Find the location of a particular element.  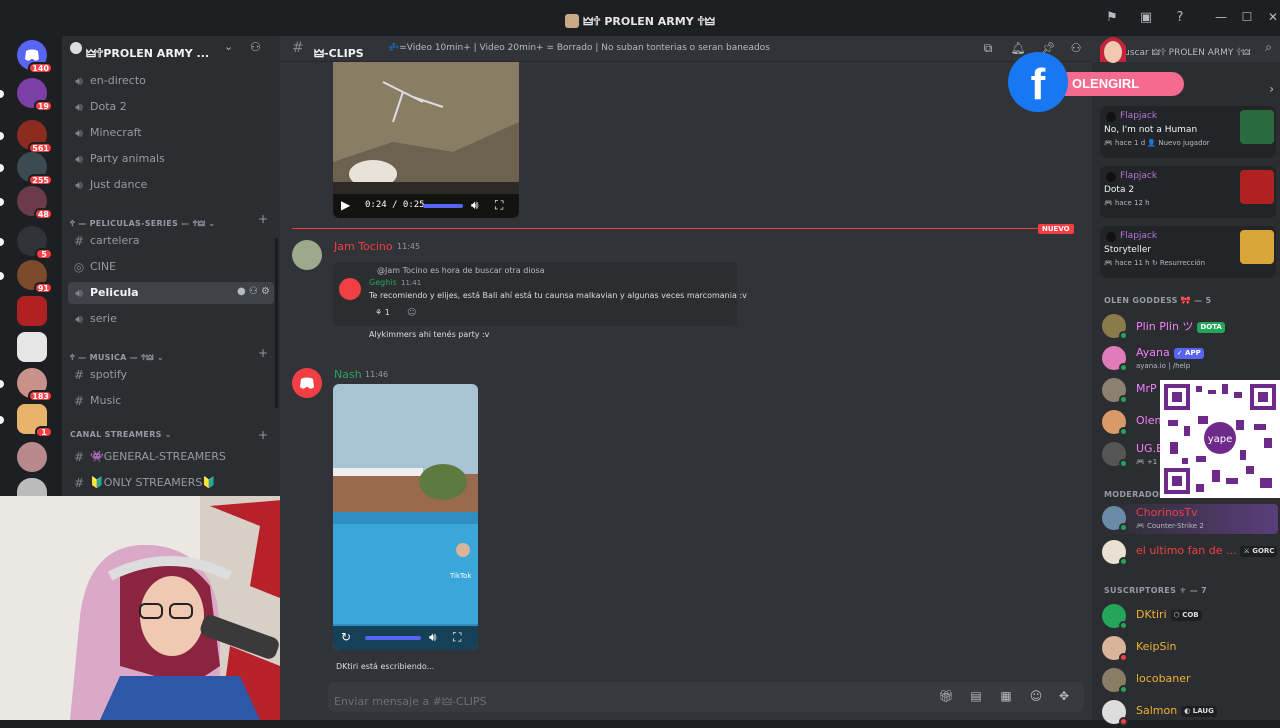

voice-channel: 🔊︎ serie is located at coordinates (171, 319).